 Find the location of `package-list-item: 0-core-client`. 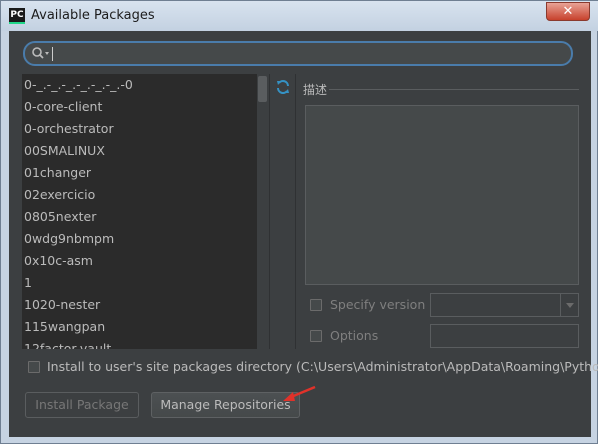

package-list-item: 0-core-client is located at coordinates (139, 107).